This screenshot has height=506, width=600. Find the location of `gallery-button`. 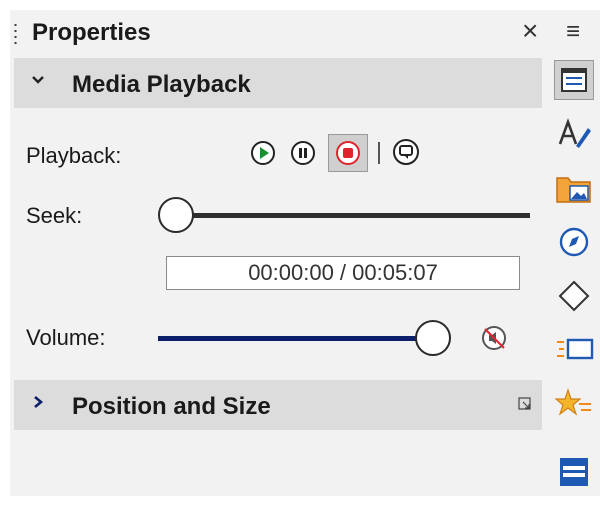

gallery-button is located at coordinates (574, 188).